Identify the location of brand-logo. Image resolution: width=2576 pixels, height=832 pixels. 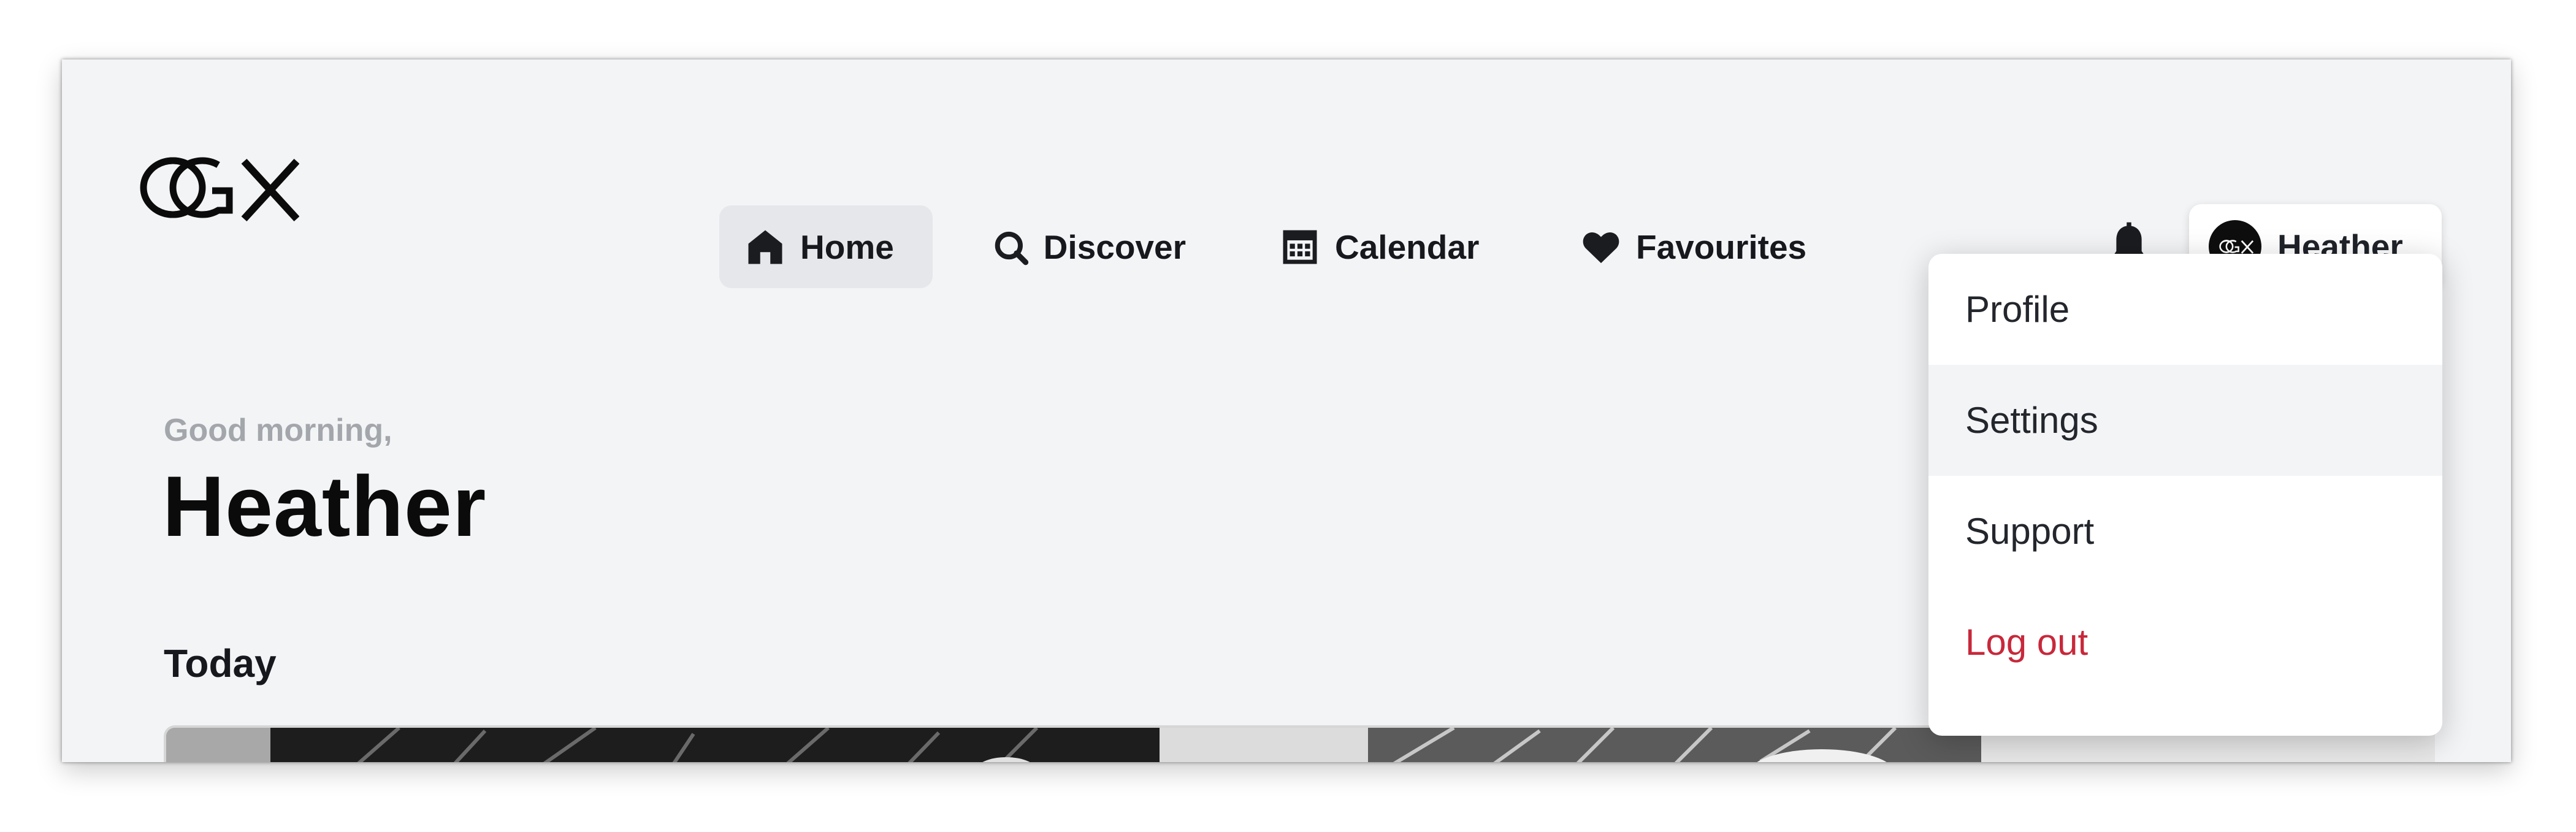
(214, 188).